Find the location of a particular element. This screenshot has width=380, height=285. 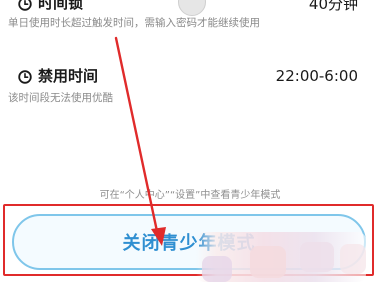

curfew-value: 22:00-6:00 is located at coordinates (316, 76).